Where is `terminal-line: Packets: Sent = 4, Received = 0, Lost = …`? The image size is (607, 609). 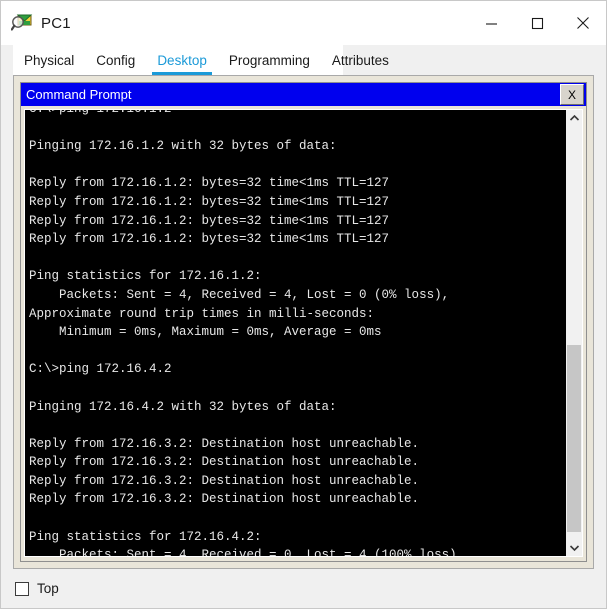 terminal-line: Packets: Sent = 4, Received = 0, Lost = … is located at coordinates (247, 552).